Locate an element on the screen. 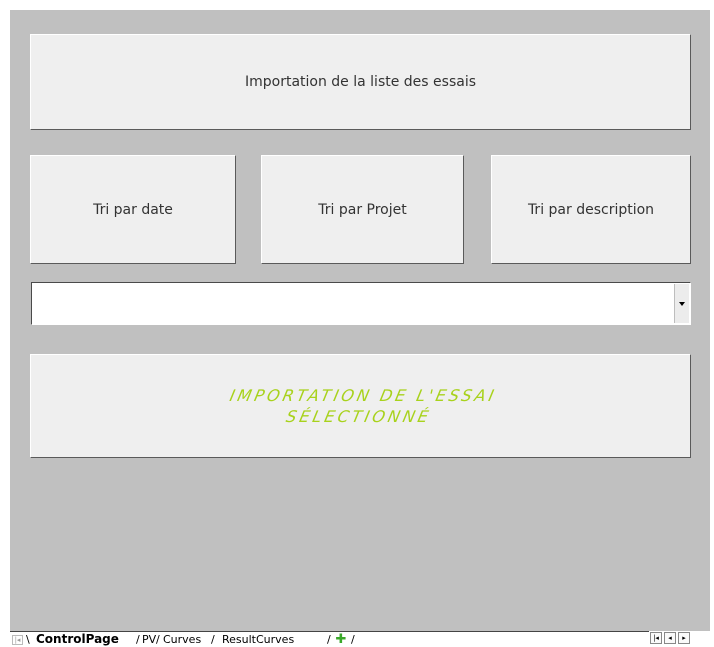  dropdown-toggle is located at coordinates (681, 303).